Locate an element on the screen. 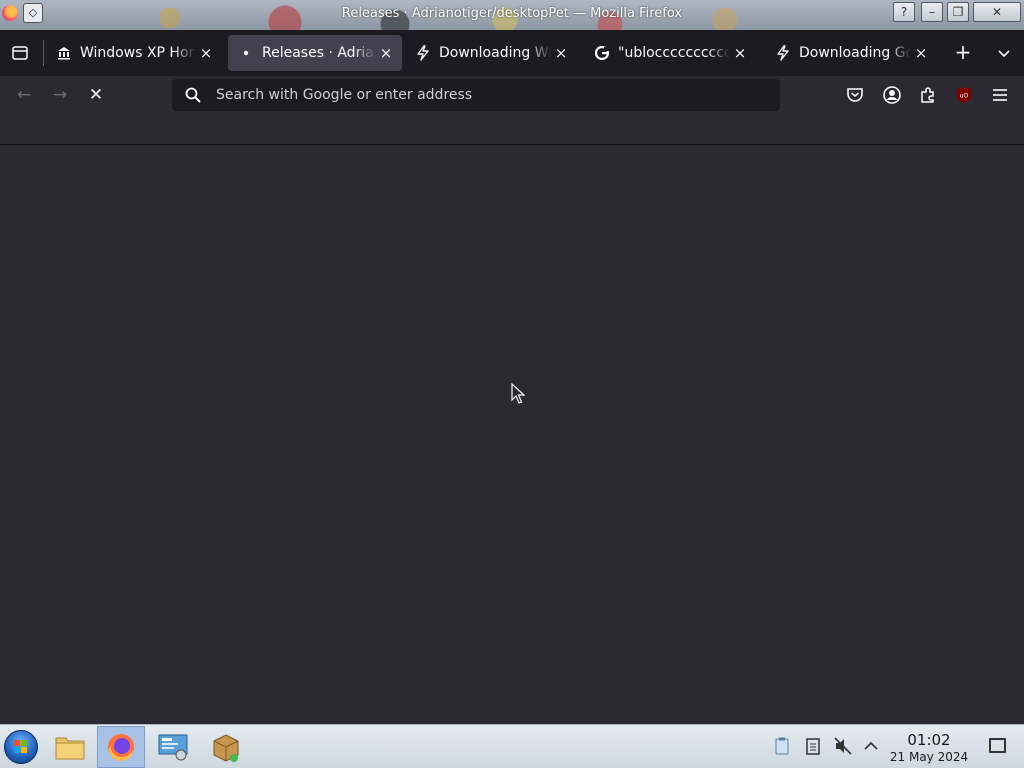 This screenshot has height=768, width=1024. chevron-up-icon is located at coordinates (871, 746).